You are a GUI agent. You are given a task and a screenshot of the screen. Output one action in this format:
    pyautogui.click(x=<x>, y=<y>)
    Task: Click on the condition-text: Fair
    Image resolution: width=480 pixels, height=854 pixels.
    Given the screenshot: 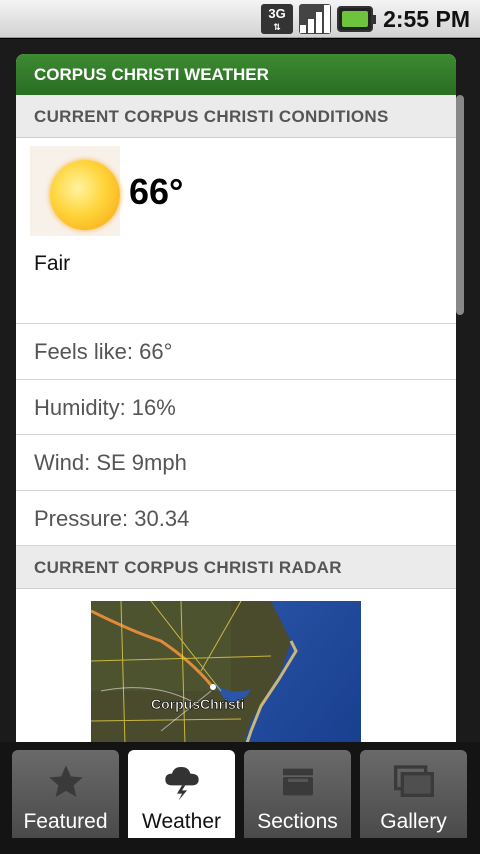 What is the action you would take?
    pyautogui.click(x=52, y=263)
    